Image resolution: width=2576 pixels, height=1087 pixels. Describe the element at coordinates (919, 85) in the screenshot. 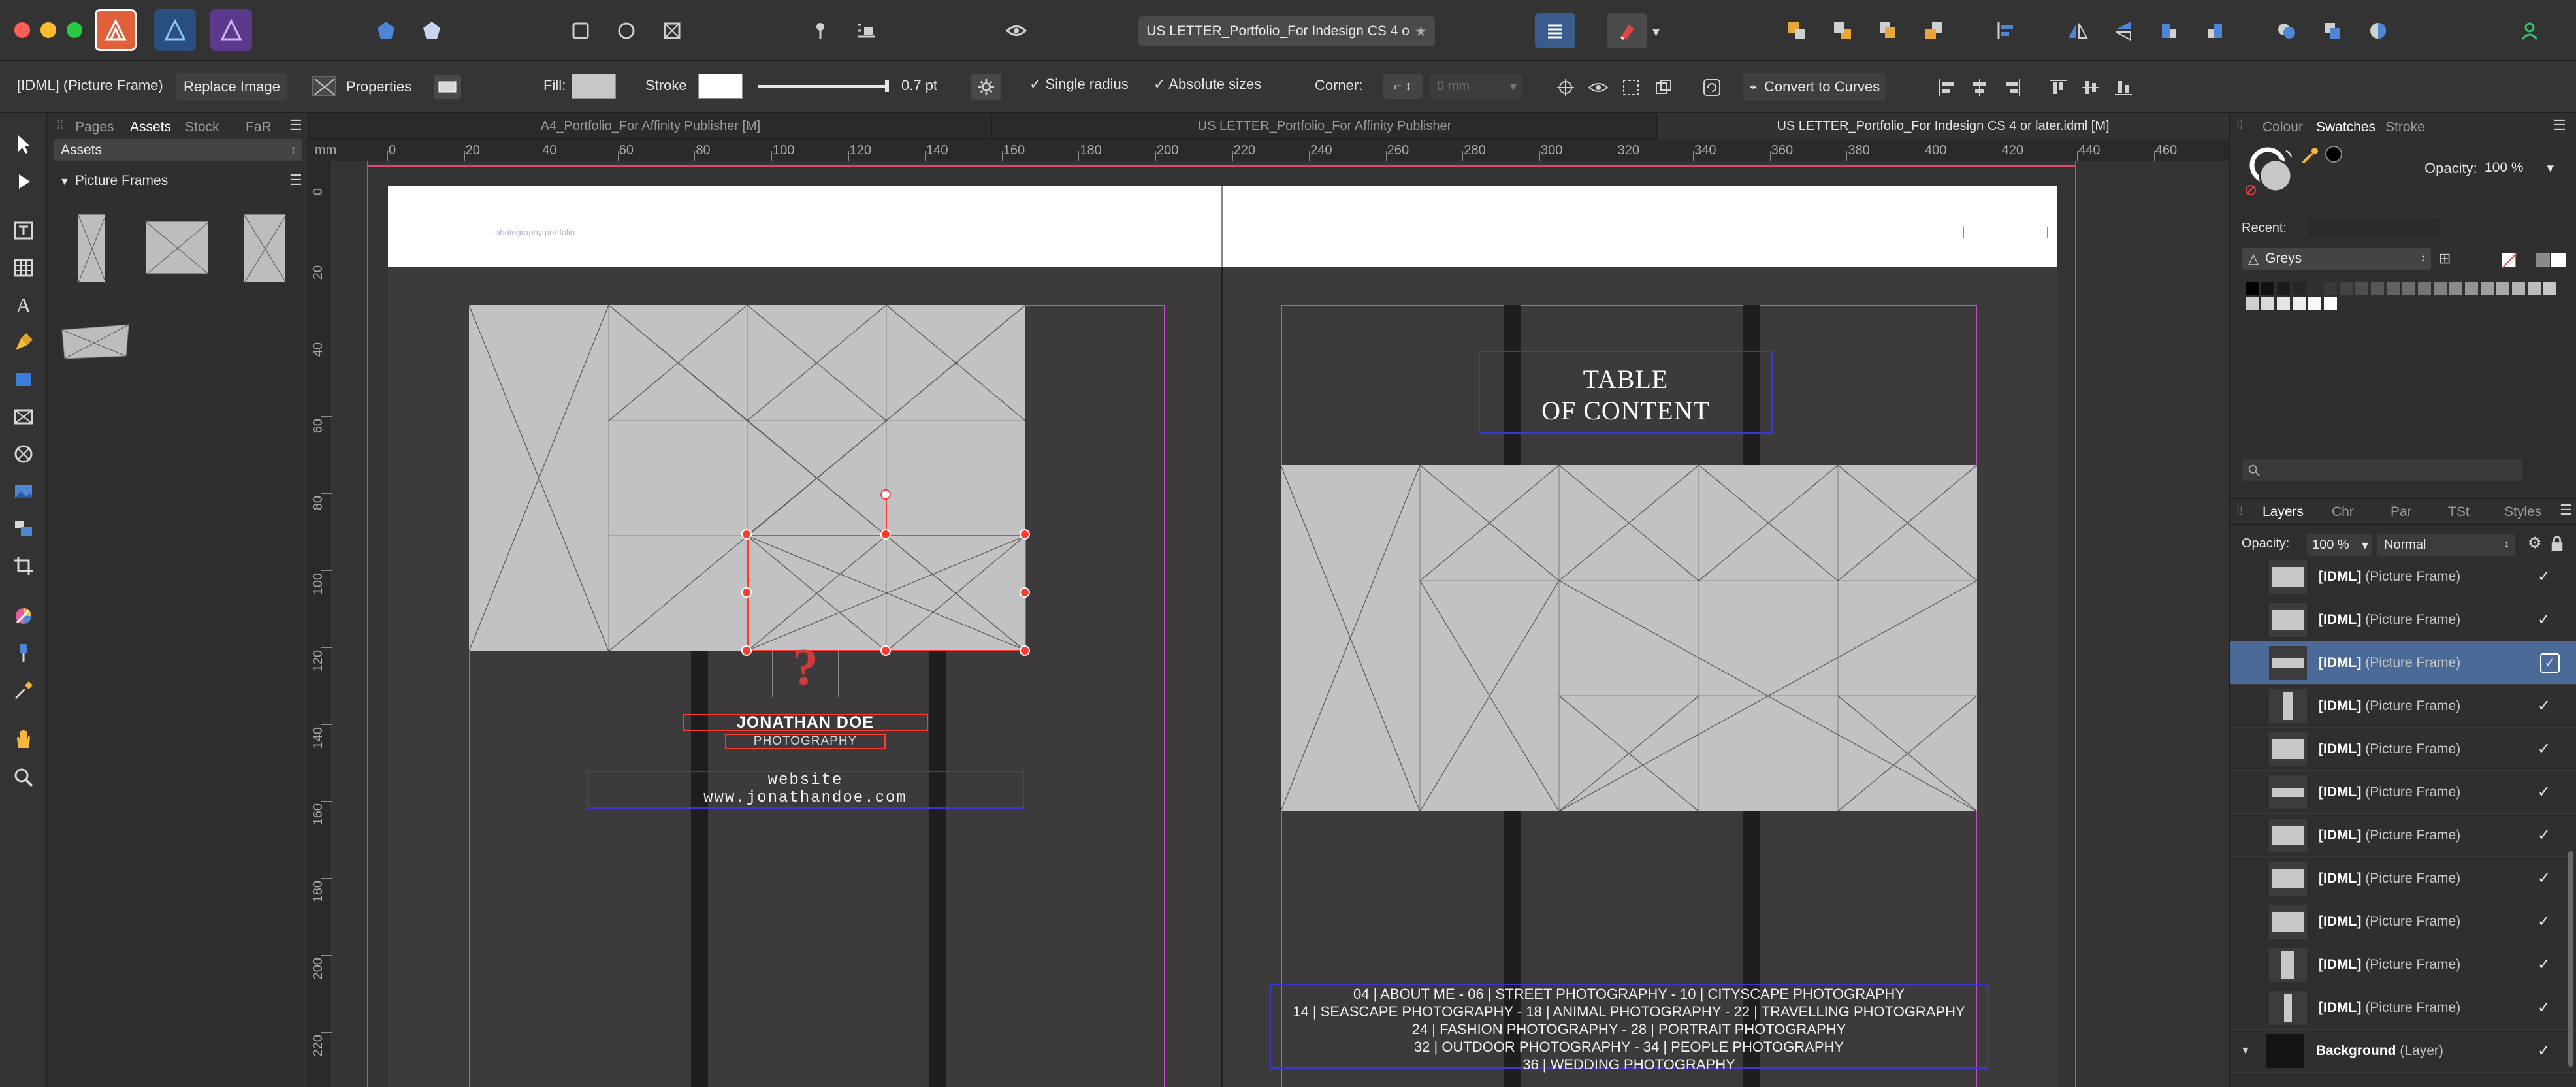

I see `stroke-width-value: 0.7 pt` at that location.